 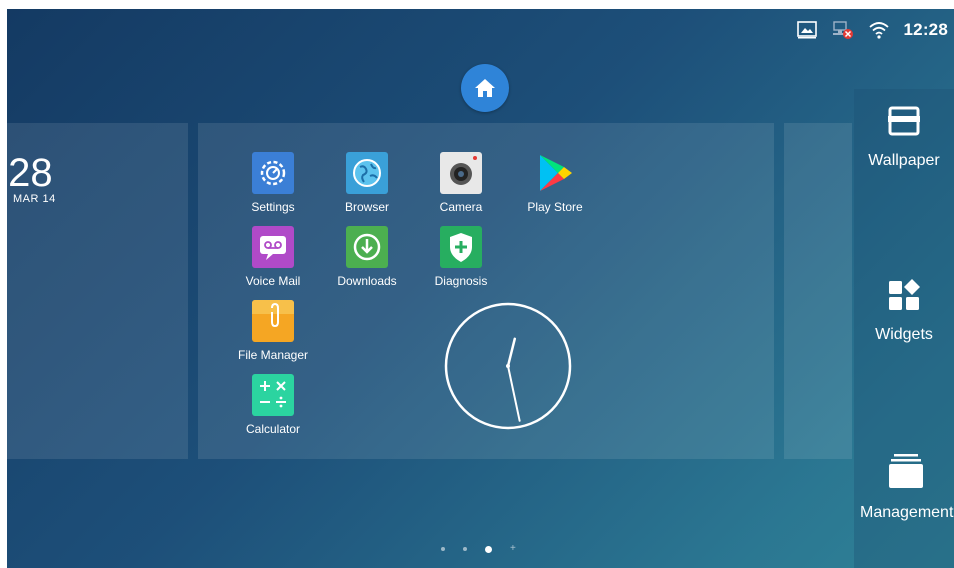 What do you see at coordinates (807, 30) in the screenshot?
I see `screenshot-icon` at bounding box center [807, 30].